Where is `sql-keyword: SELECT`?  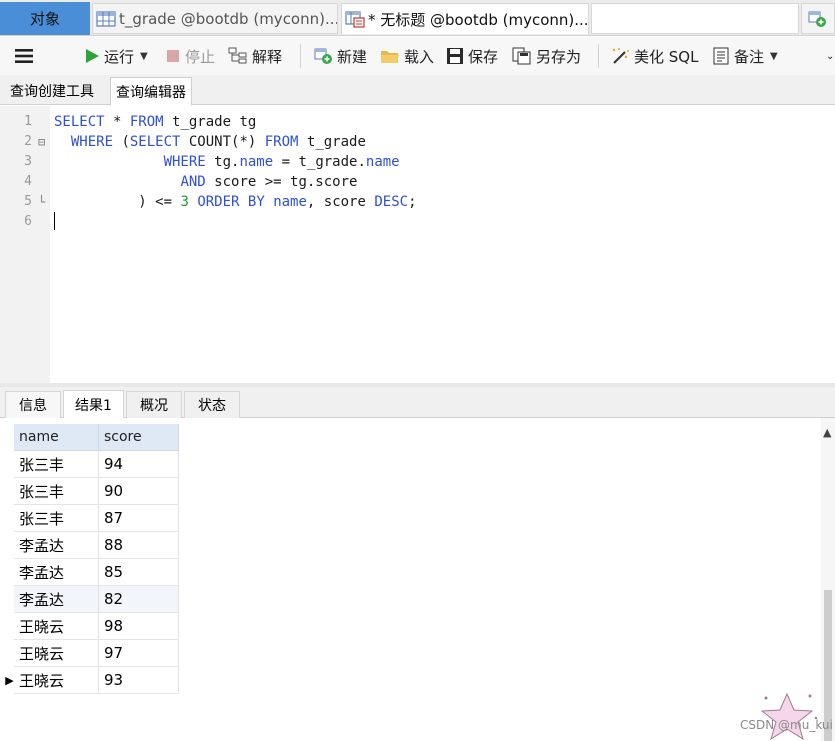
sql-keyword: SELECT is located at coordinates (155, 142).